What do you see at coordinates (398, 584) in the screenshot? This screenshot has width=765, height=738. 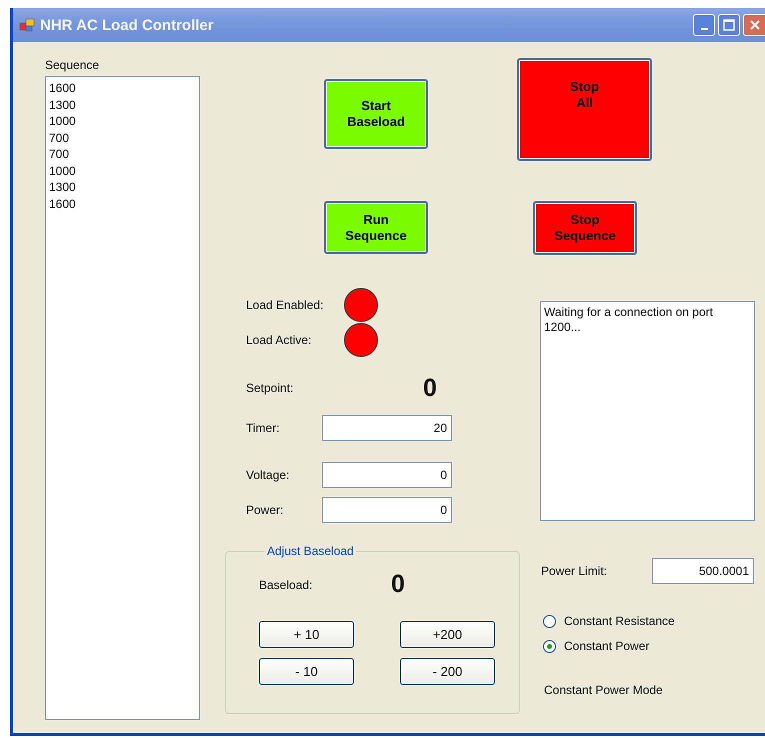 I see `baseload-value: 0` at bounding box center [398, 584].